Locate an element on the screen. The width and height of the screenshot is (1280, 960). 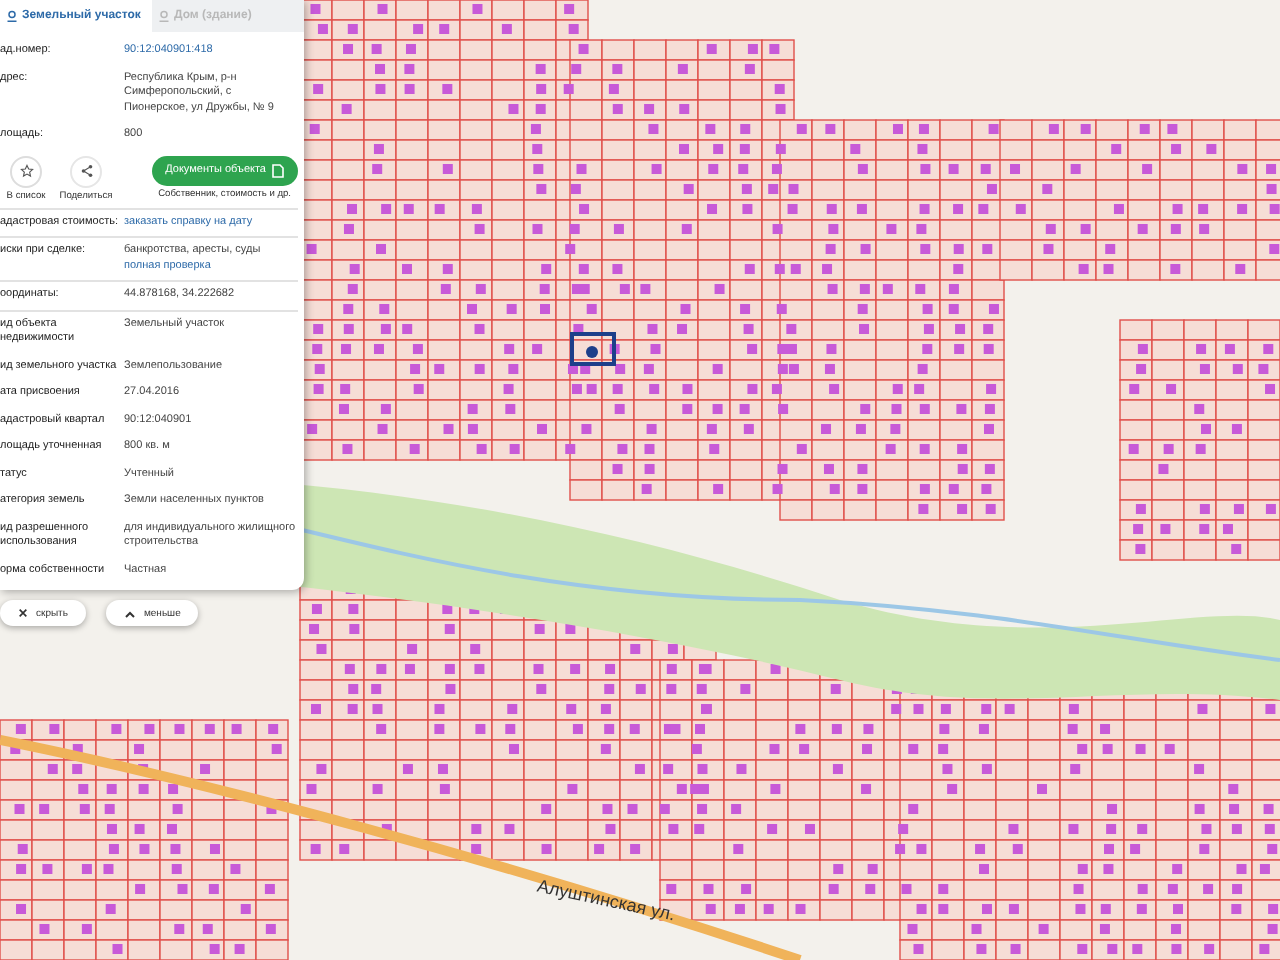
star-icon is located at coordinates (26, 171).